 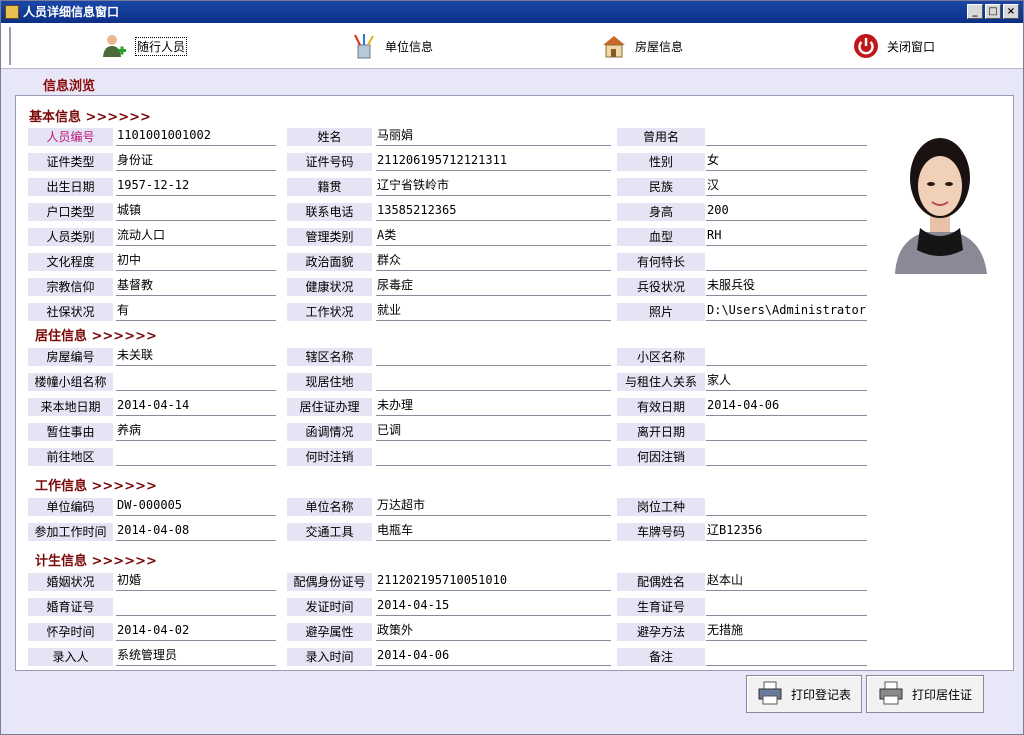 What do you see at coordinates (993, 11) in the screenshot?
I see `maximize-button: □` at bounding box center [993, 11].